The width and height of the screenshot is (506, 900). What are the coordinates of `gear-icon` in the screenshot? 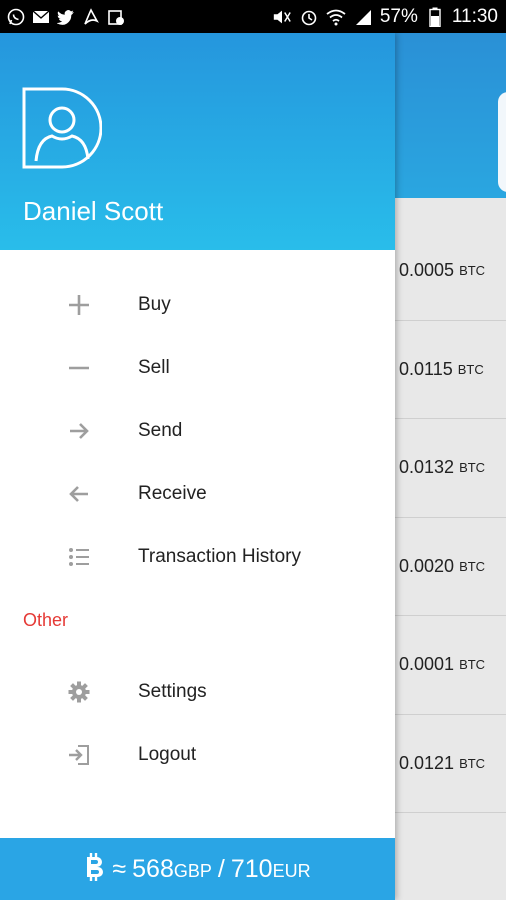 It's located at (79, 692).